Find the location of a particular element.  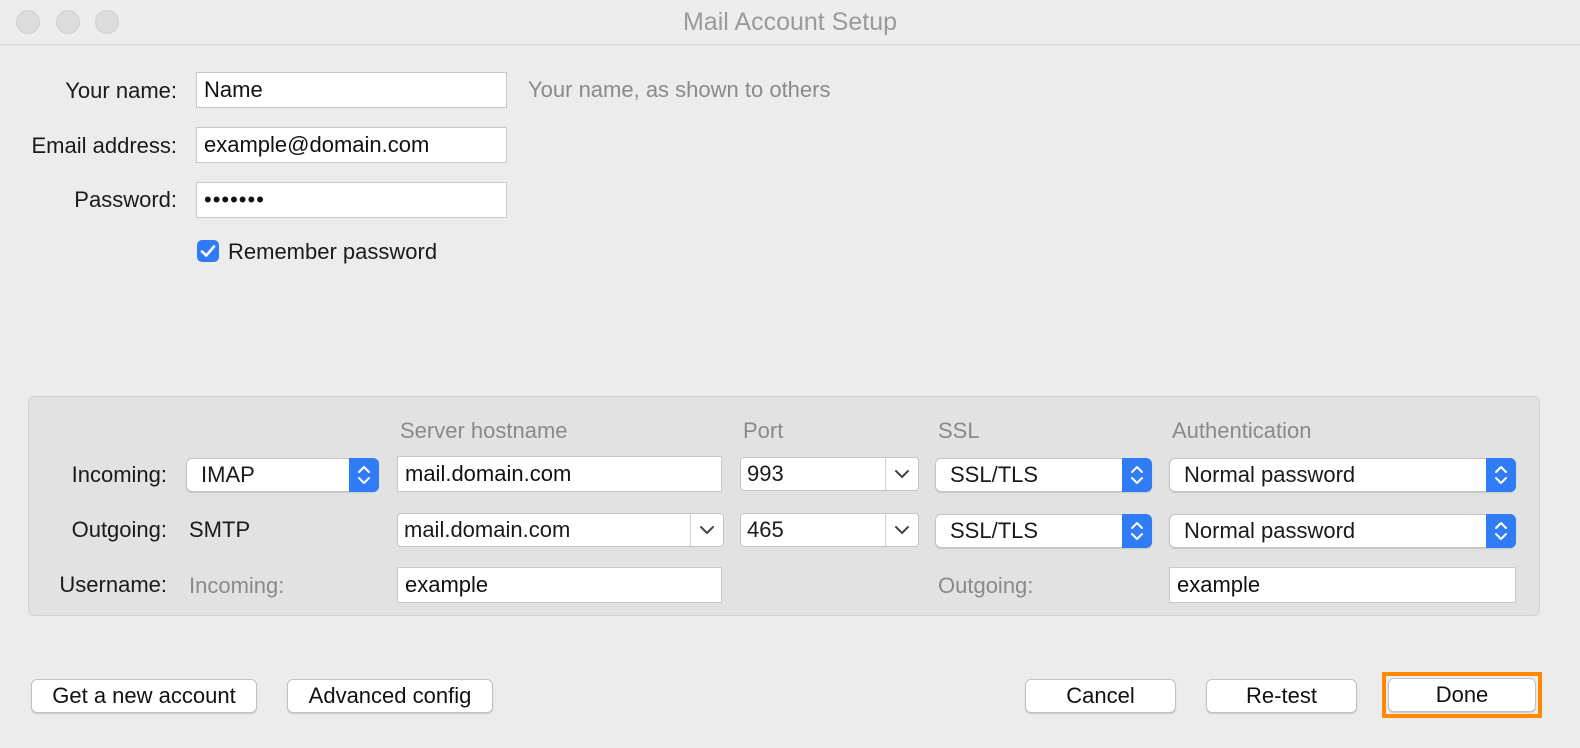

email-field: example@domain.com is located at coordinates (351, 145).